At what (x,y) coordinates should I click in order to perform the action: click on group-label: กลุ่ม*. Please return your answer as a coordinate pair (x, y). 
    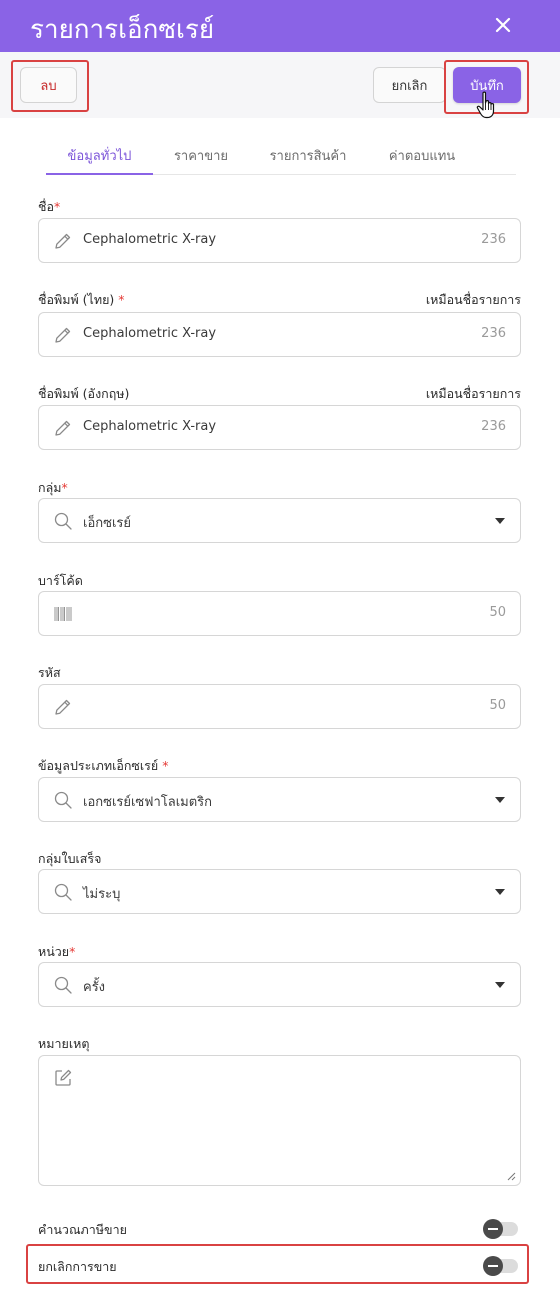
    Looking at the image, I should click on (53, 487).